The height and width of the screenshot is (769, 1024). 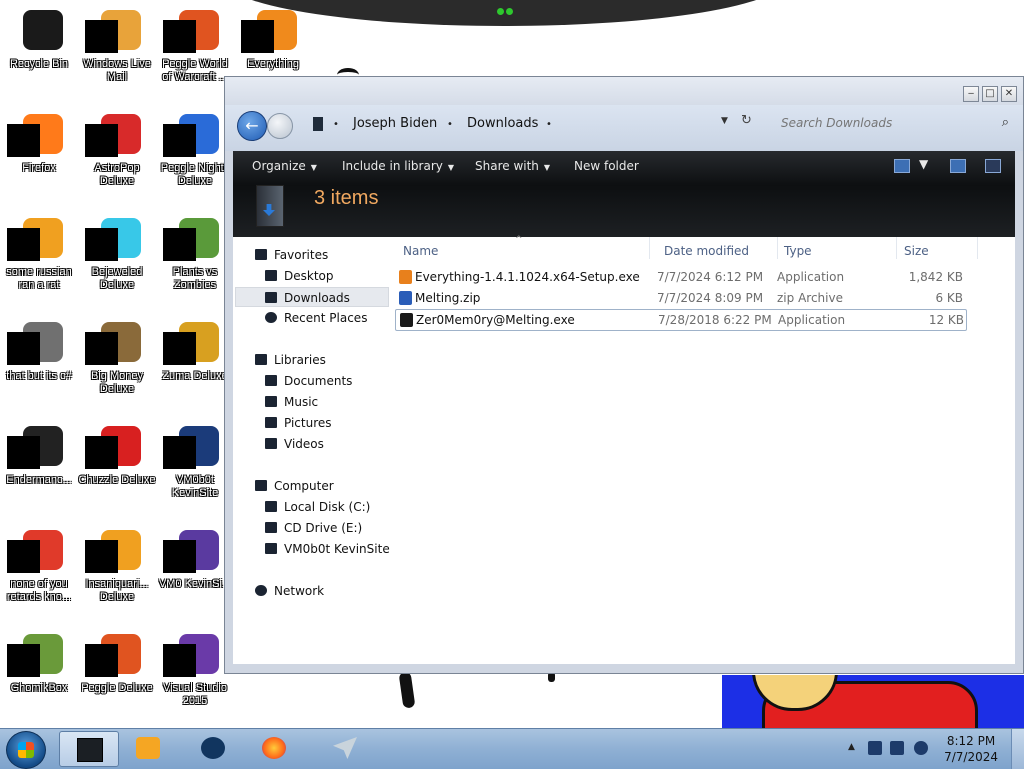 What do you see at coordinates (1017, 749) in the screenshot?
I see `show-desktop-button` at bounding box center [1017, 749].